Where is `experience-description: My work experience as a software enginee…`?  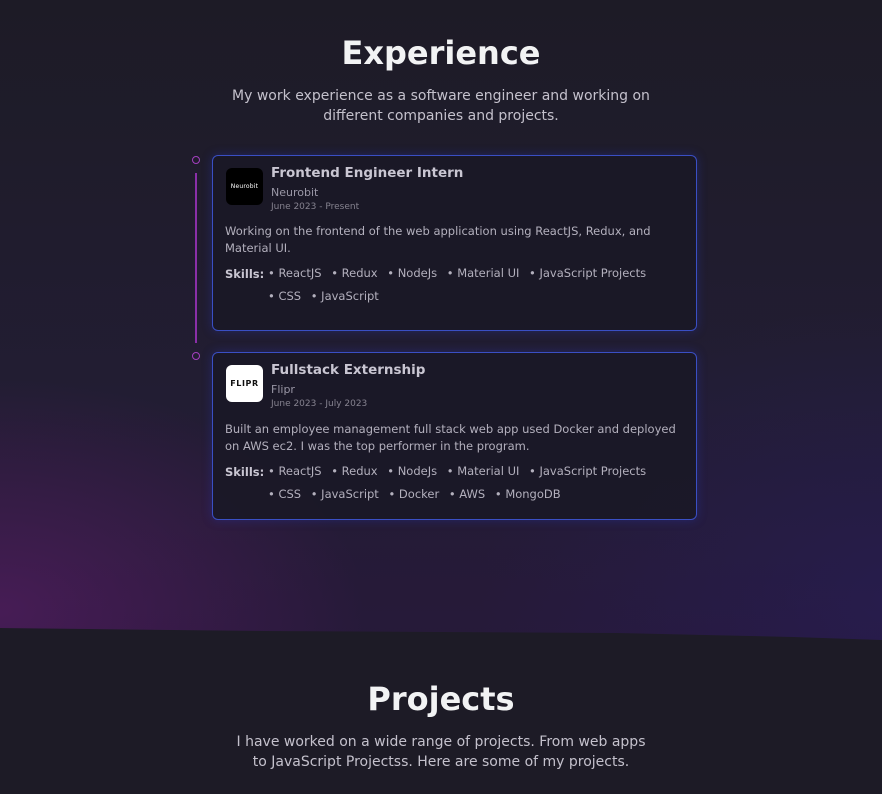
experience-description: My work experience as a software enginee… is located at coordinates (441, 106).